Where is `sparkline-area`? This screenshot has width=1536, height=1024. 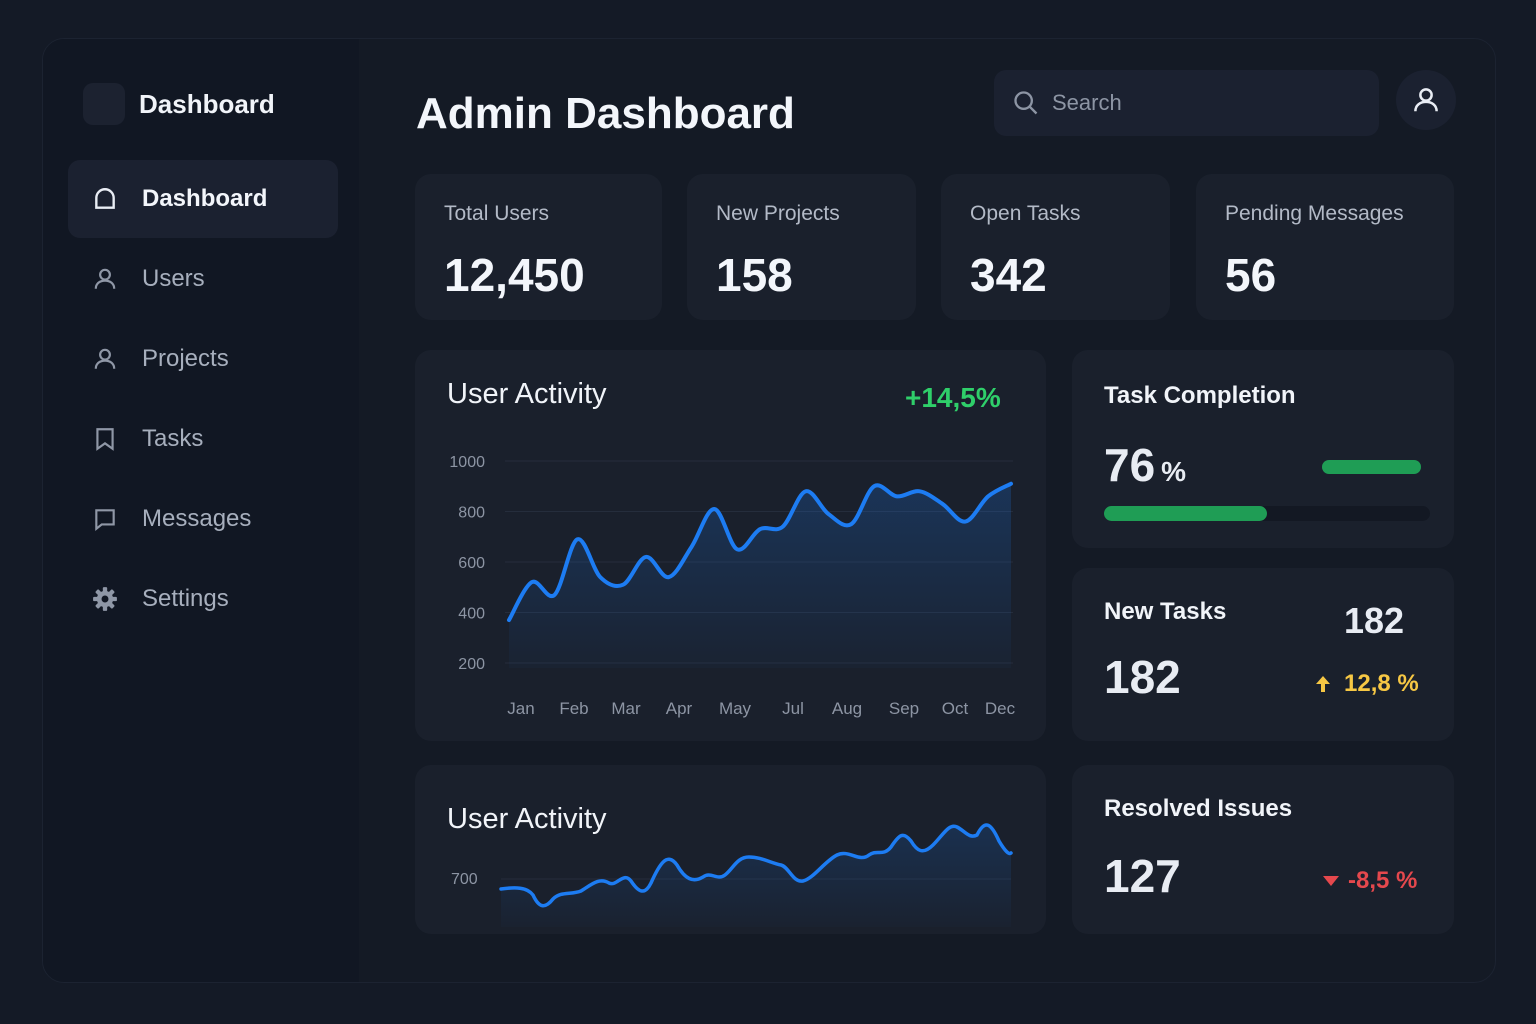
sparkline-area is located at coordinates (756, 875).